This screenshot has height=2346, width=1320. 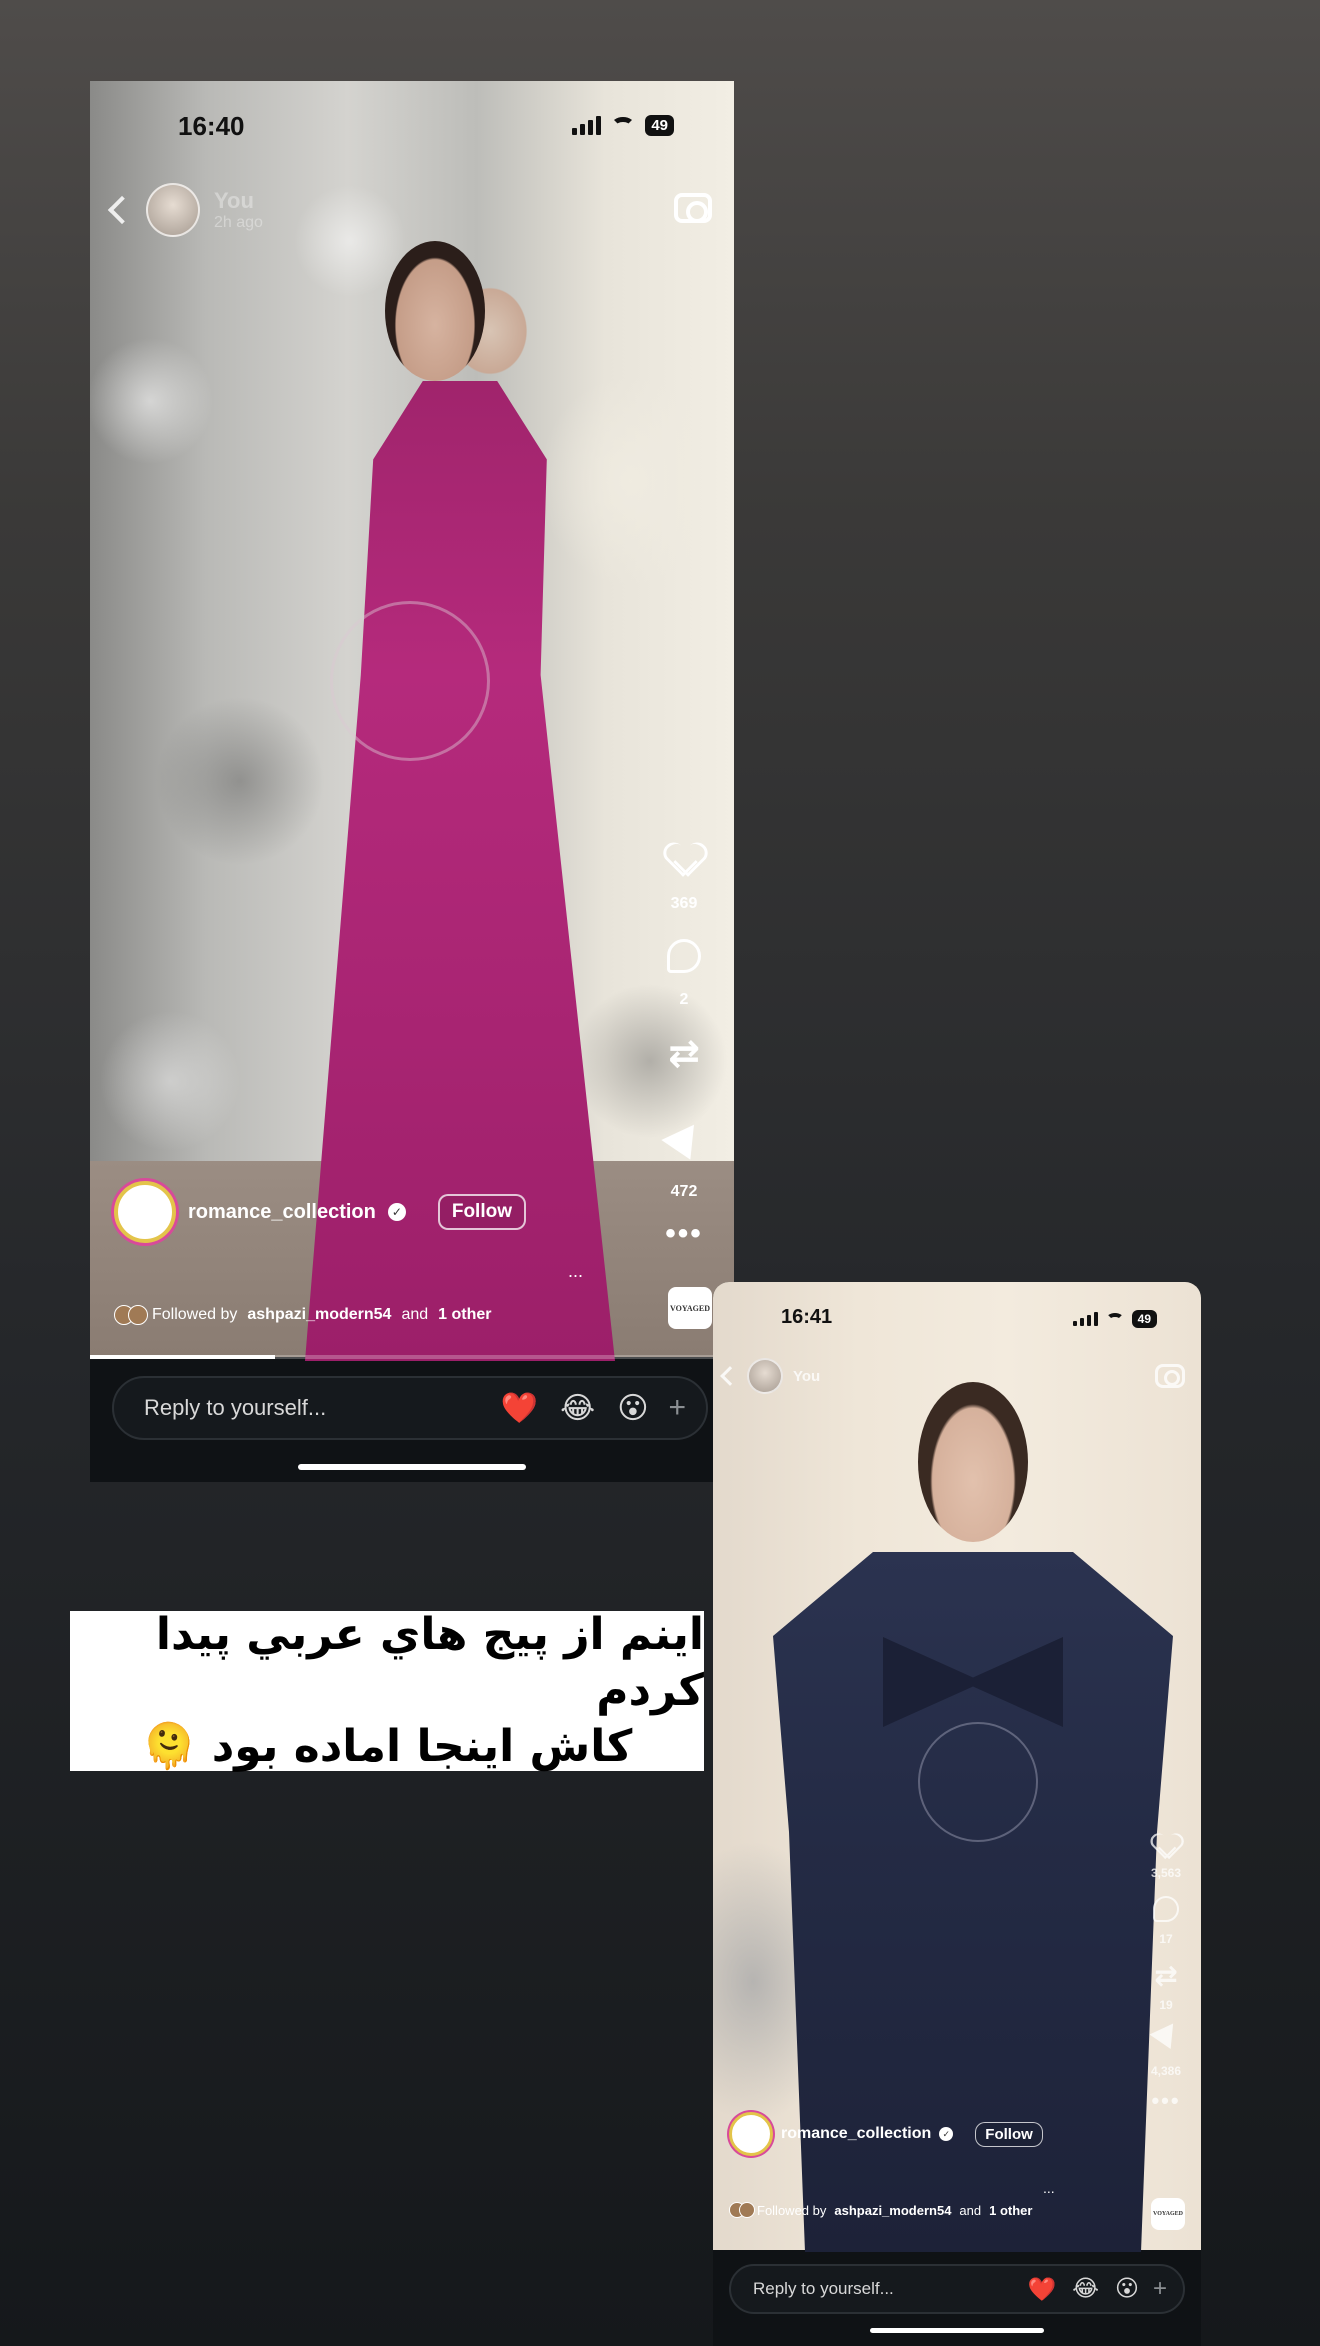 What do you see at coordinates (807, 1317) in the screenshot?
I see `status-time: 16:41` at bounding box center [807, 1317].